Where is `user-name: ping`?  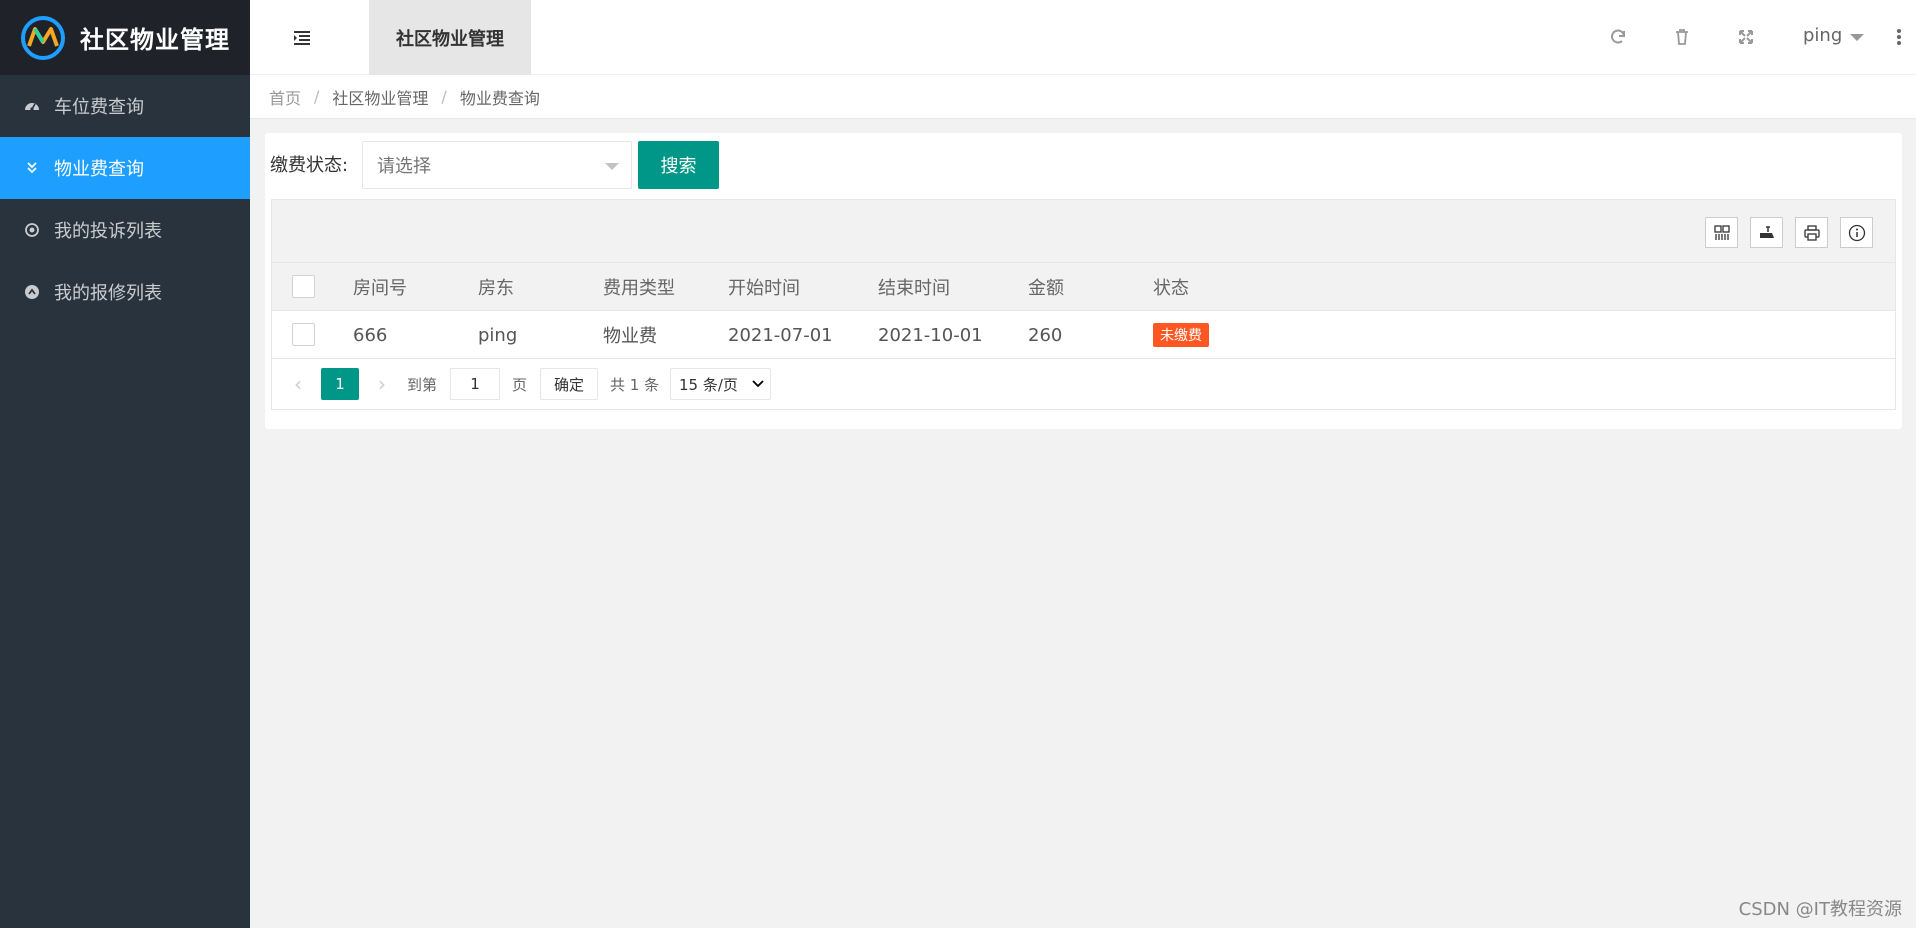
user-name: ping is located at coordinates (1823, 35).